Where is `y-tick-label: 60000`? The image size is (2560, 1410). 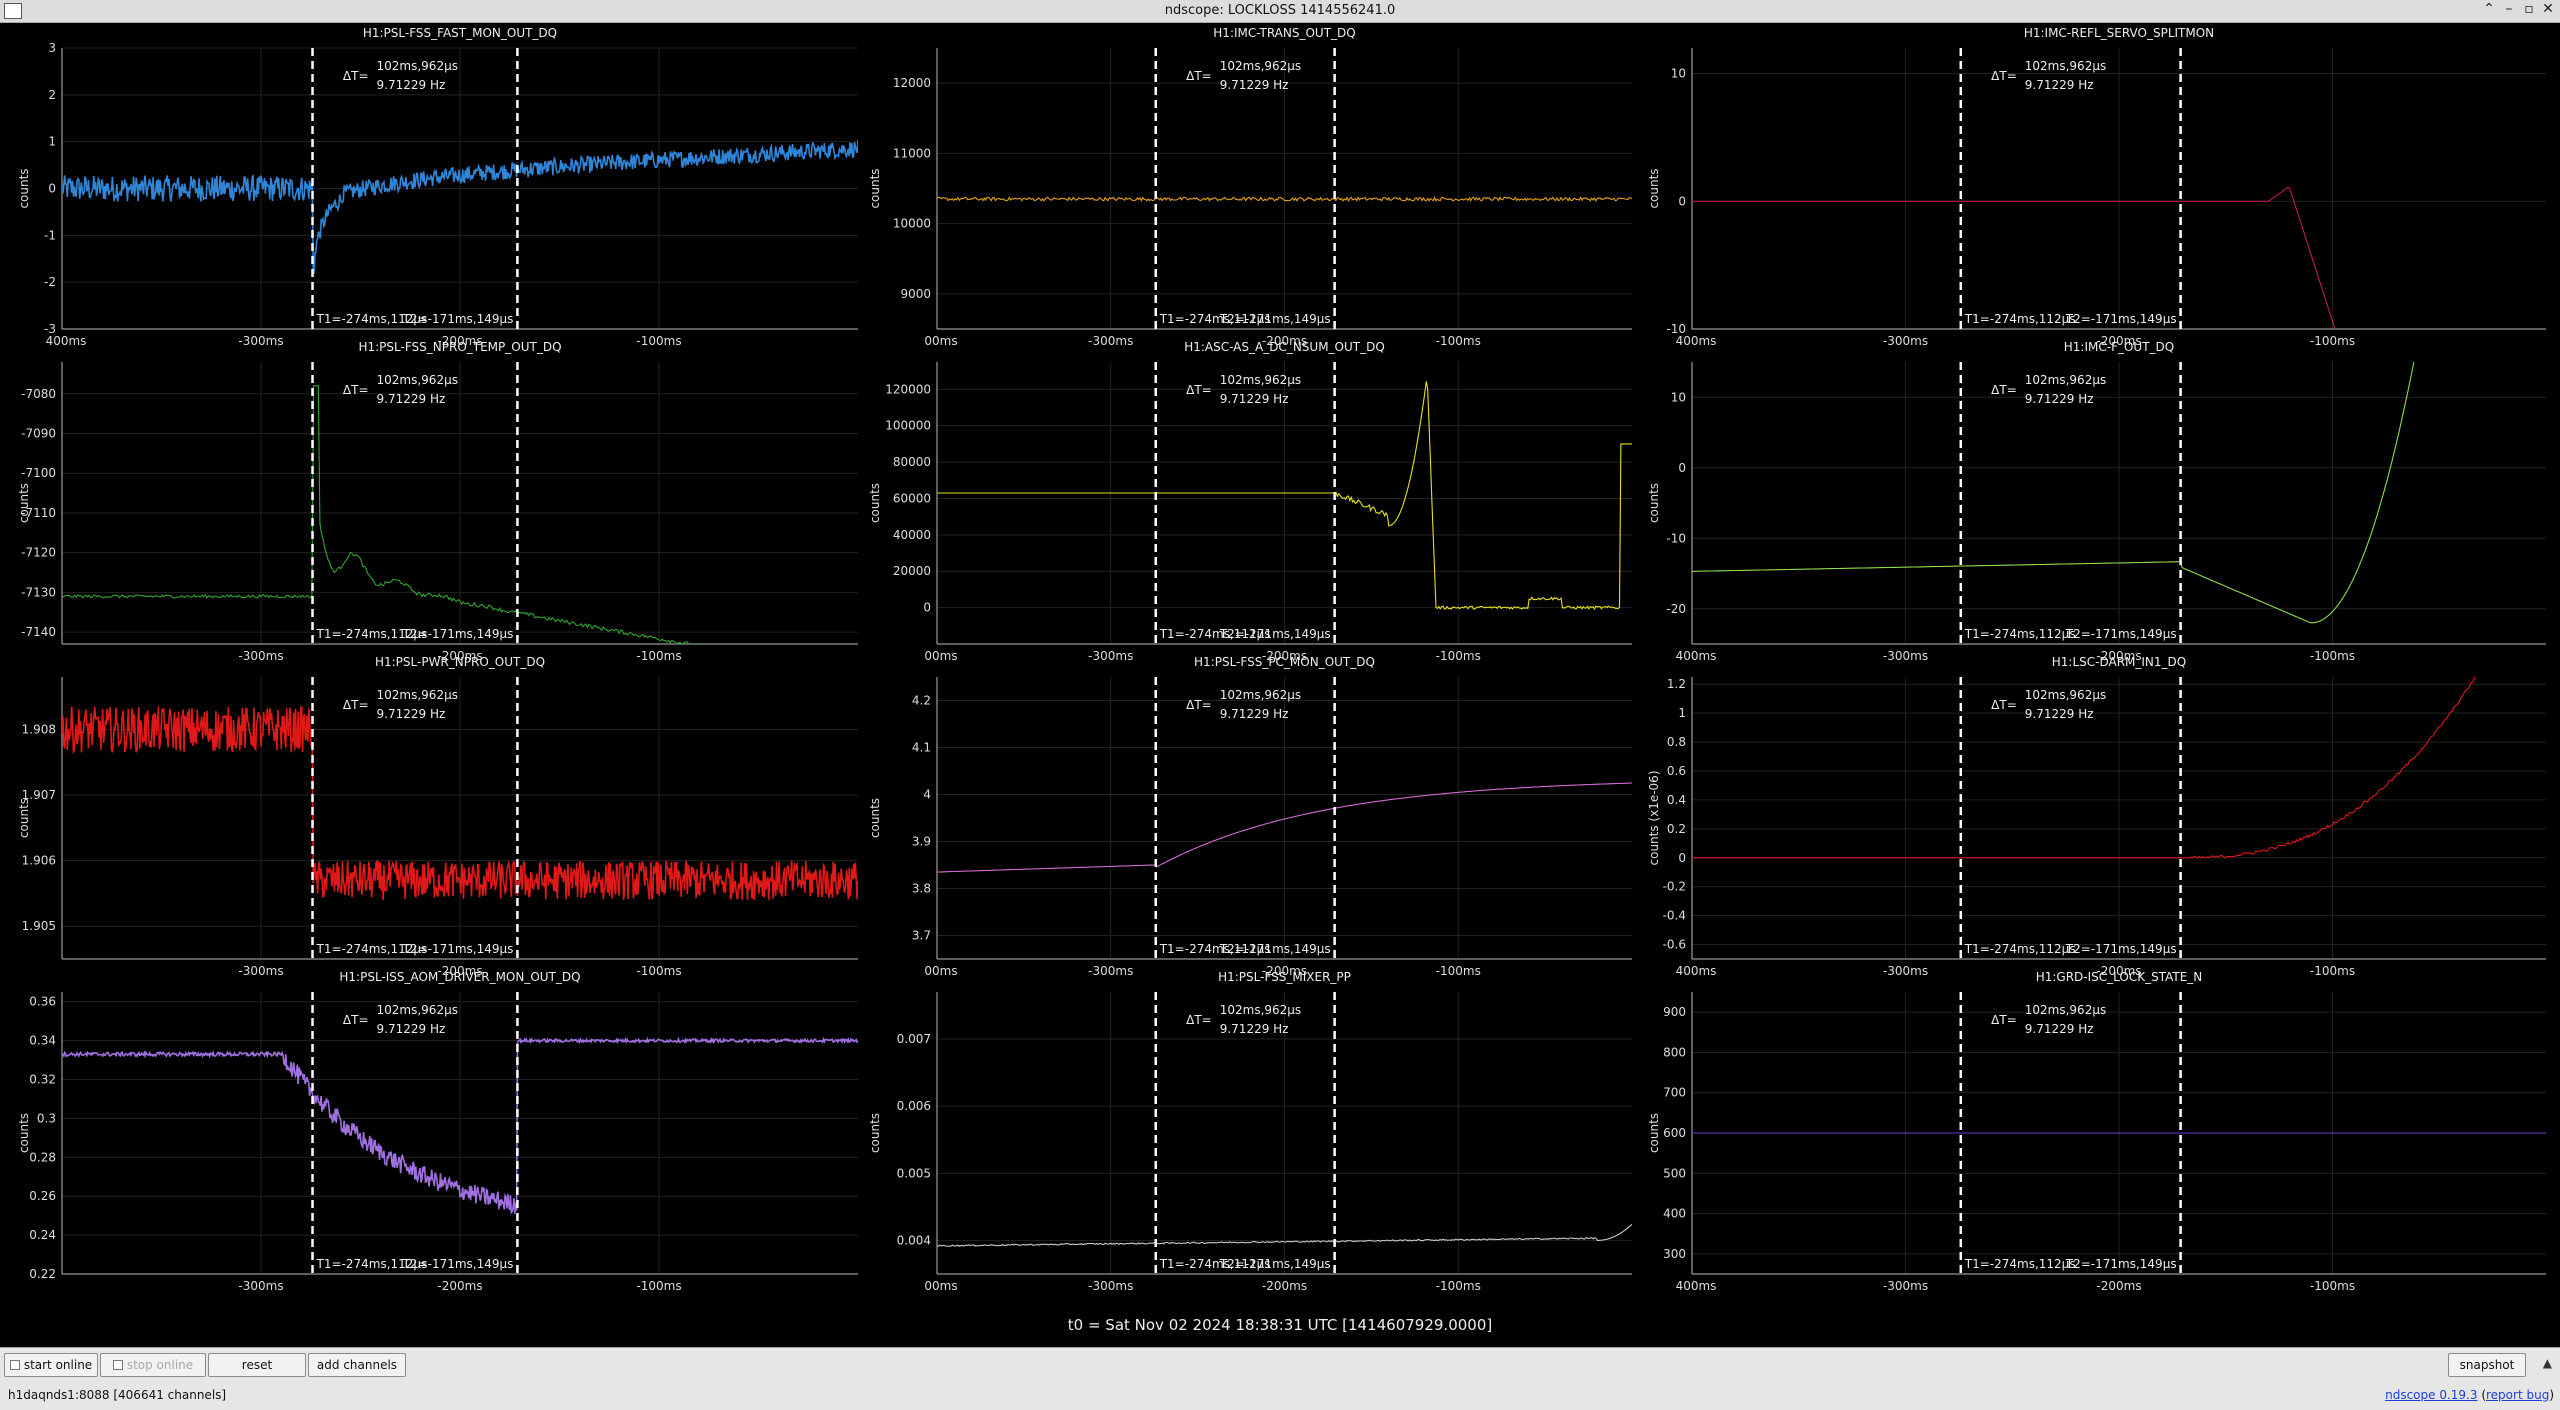
y-tick-label: 60000 is located at coordinates (912, 498).